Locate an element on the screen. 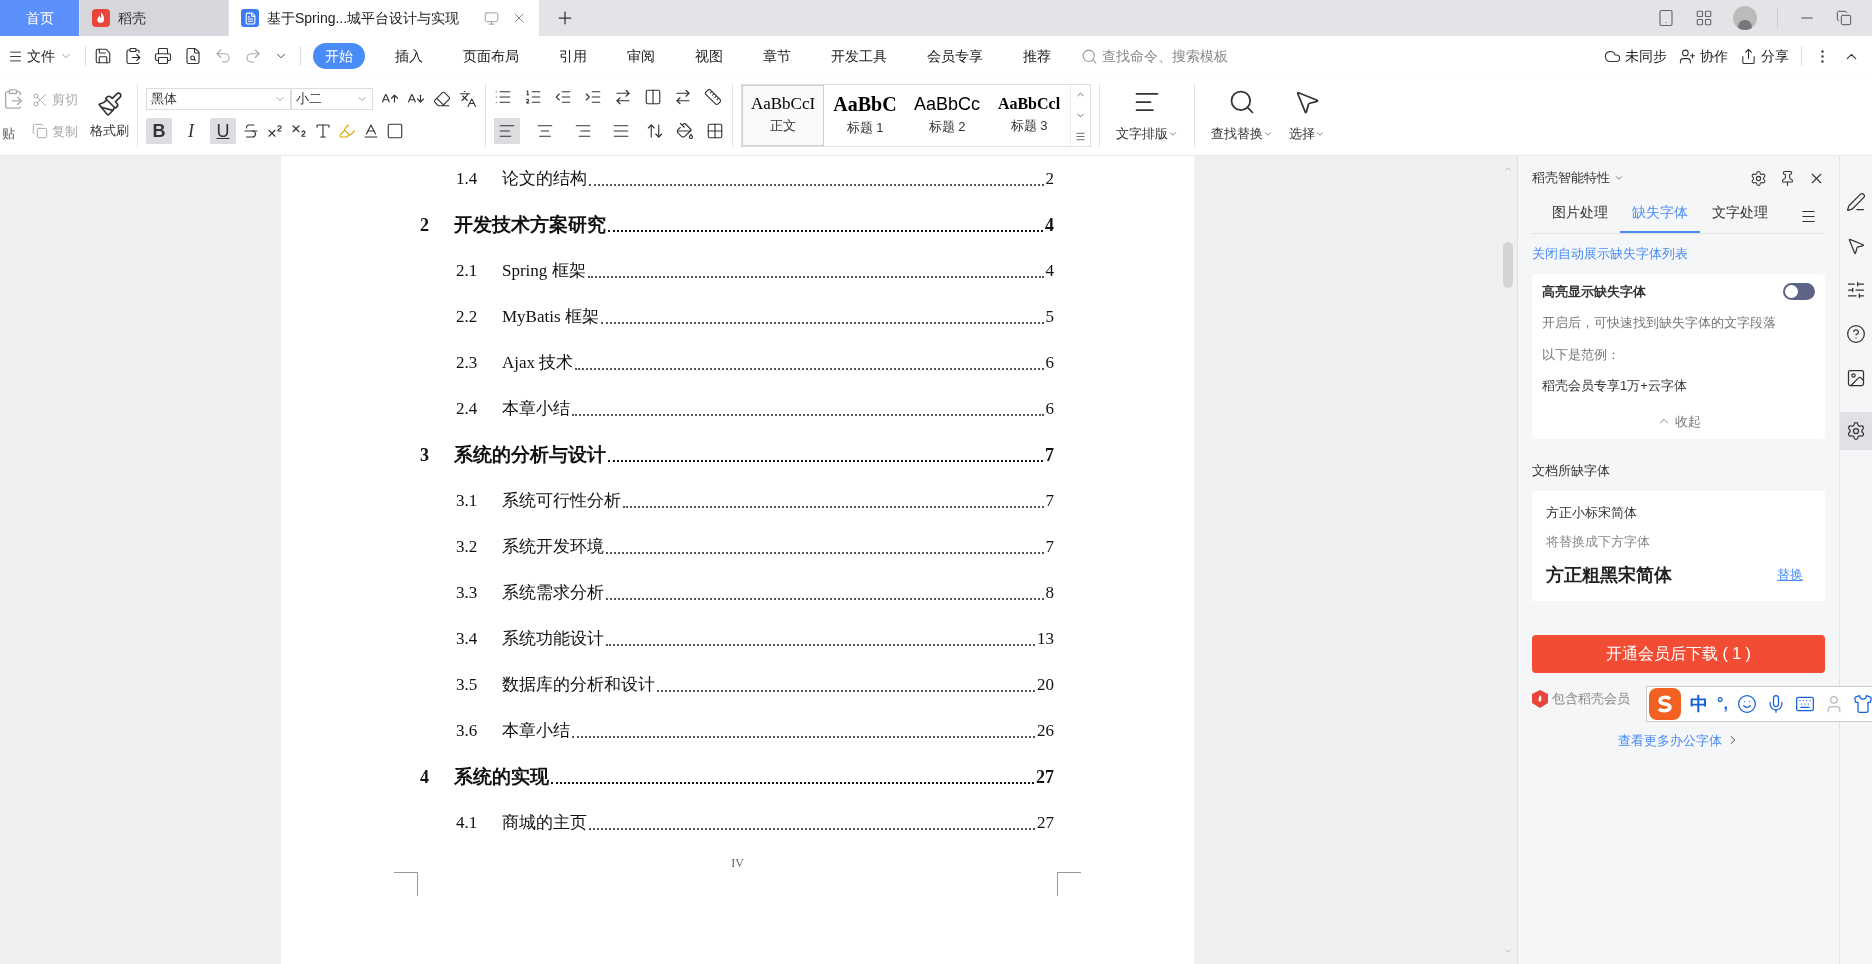  keyboard-icon is located at coordinates (1804, 704).